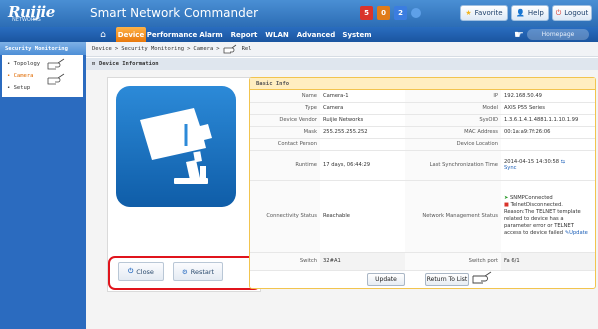  I want to click on telnet-error-icon: ■, so click(506, 205).